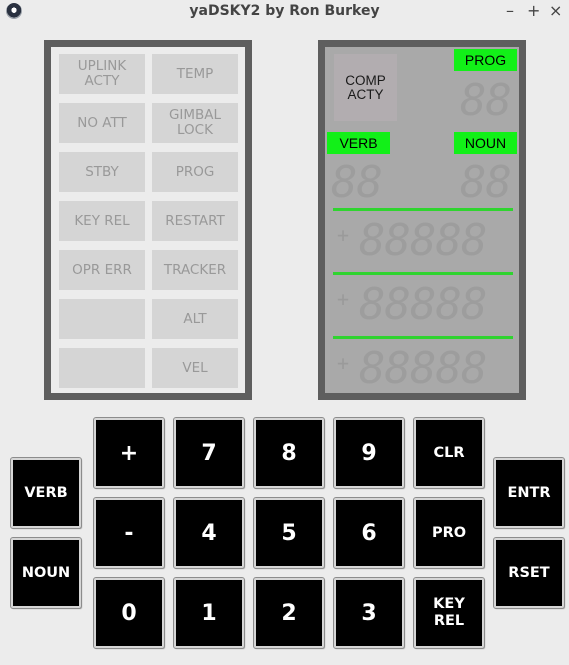  Describe the element at coordinates (369, 533) in the screenshot. I see `digit-6-key: 6` at that location.